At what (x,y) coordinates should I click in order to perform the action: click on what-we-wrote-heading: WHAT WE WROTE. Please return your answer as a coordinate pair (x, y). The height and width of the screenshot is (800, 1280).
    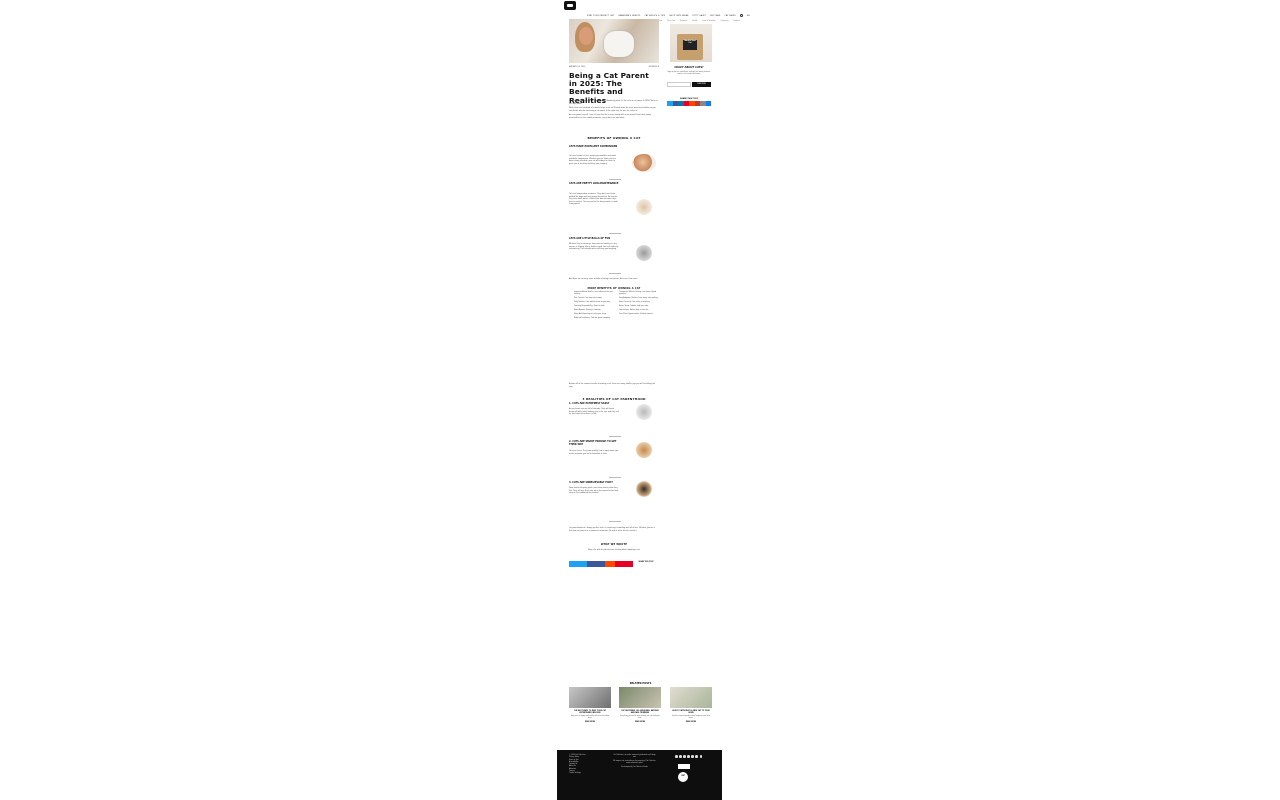
    Looking at the image, I should click on (614, 544).